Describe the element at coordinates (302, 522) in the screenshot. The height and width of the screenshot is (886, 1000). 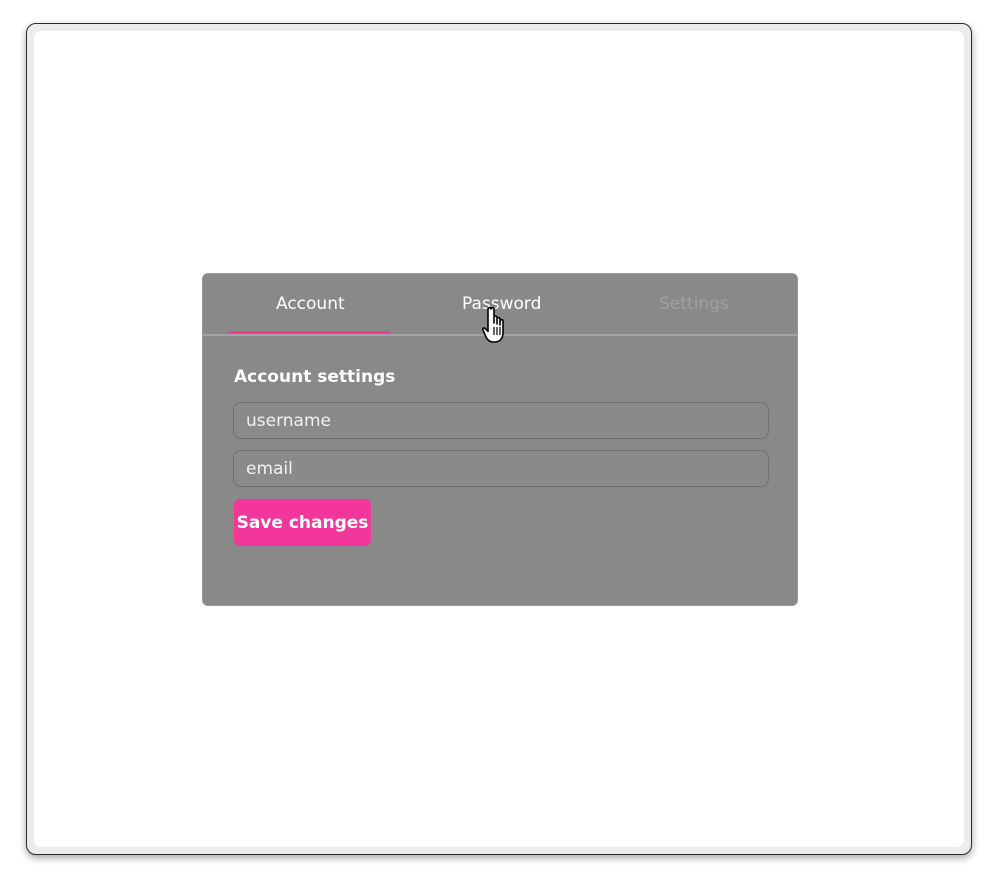
I see `save-changes-button: Save changes` at that location.